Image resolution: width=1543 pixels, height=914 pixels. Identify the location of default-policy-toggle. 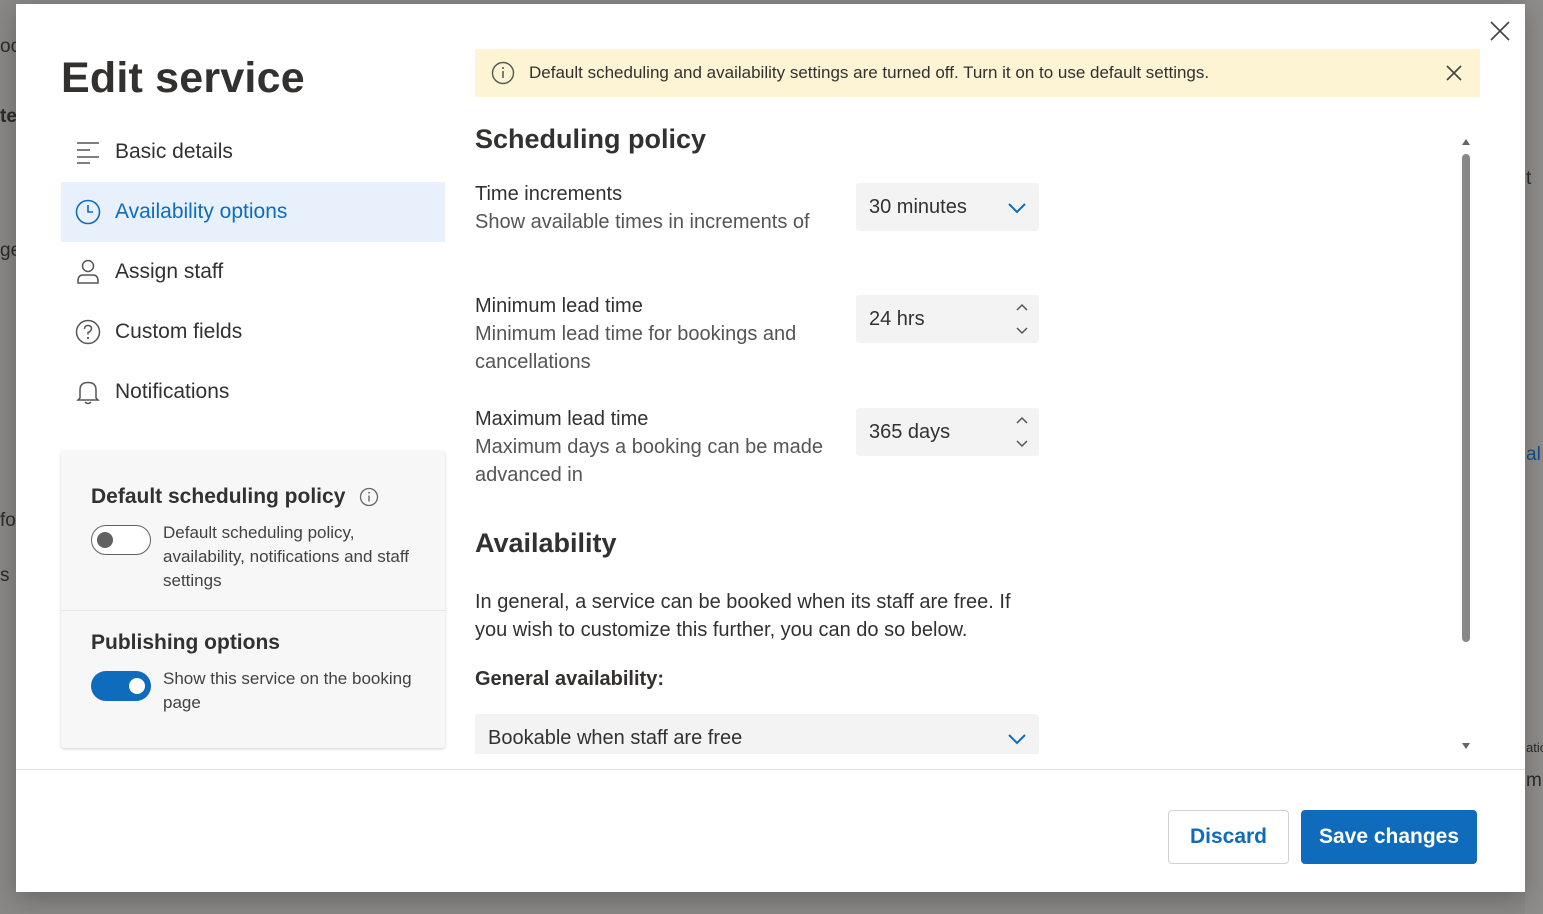
(121, 540).